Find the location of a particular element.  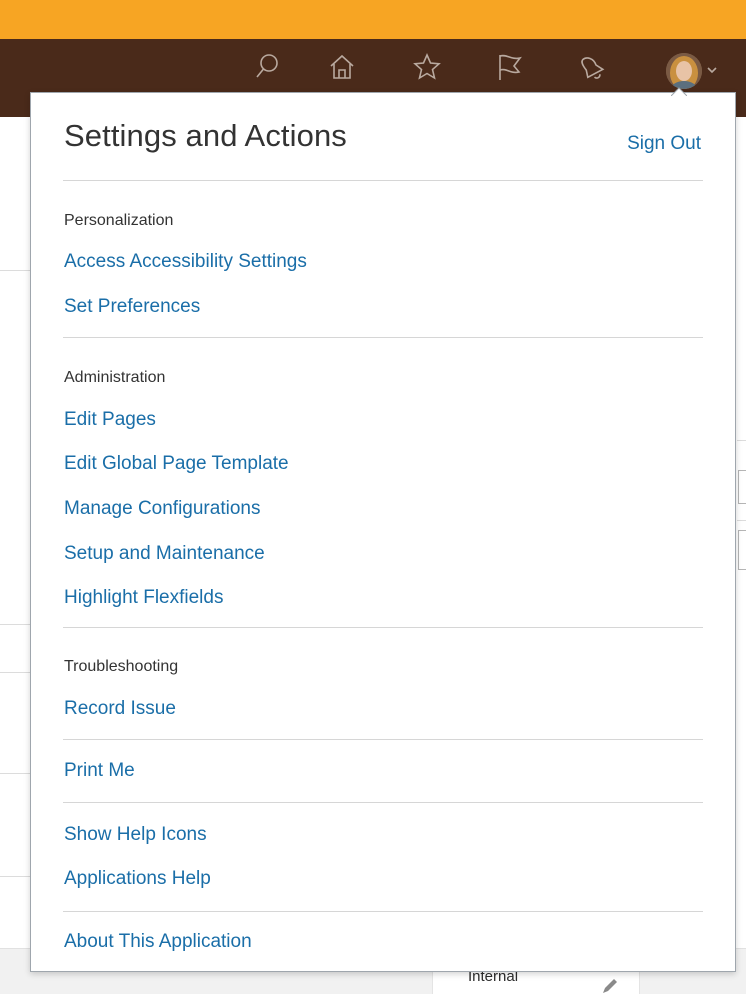

sign-out-link: Sign Out is located at coordinates (664, 144).